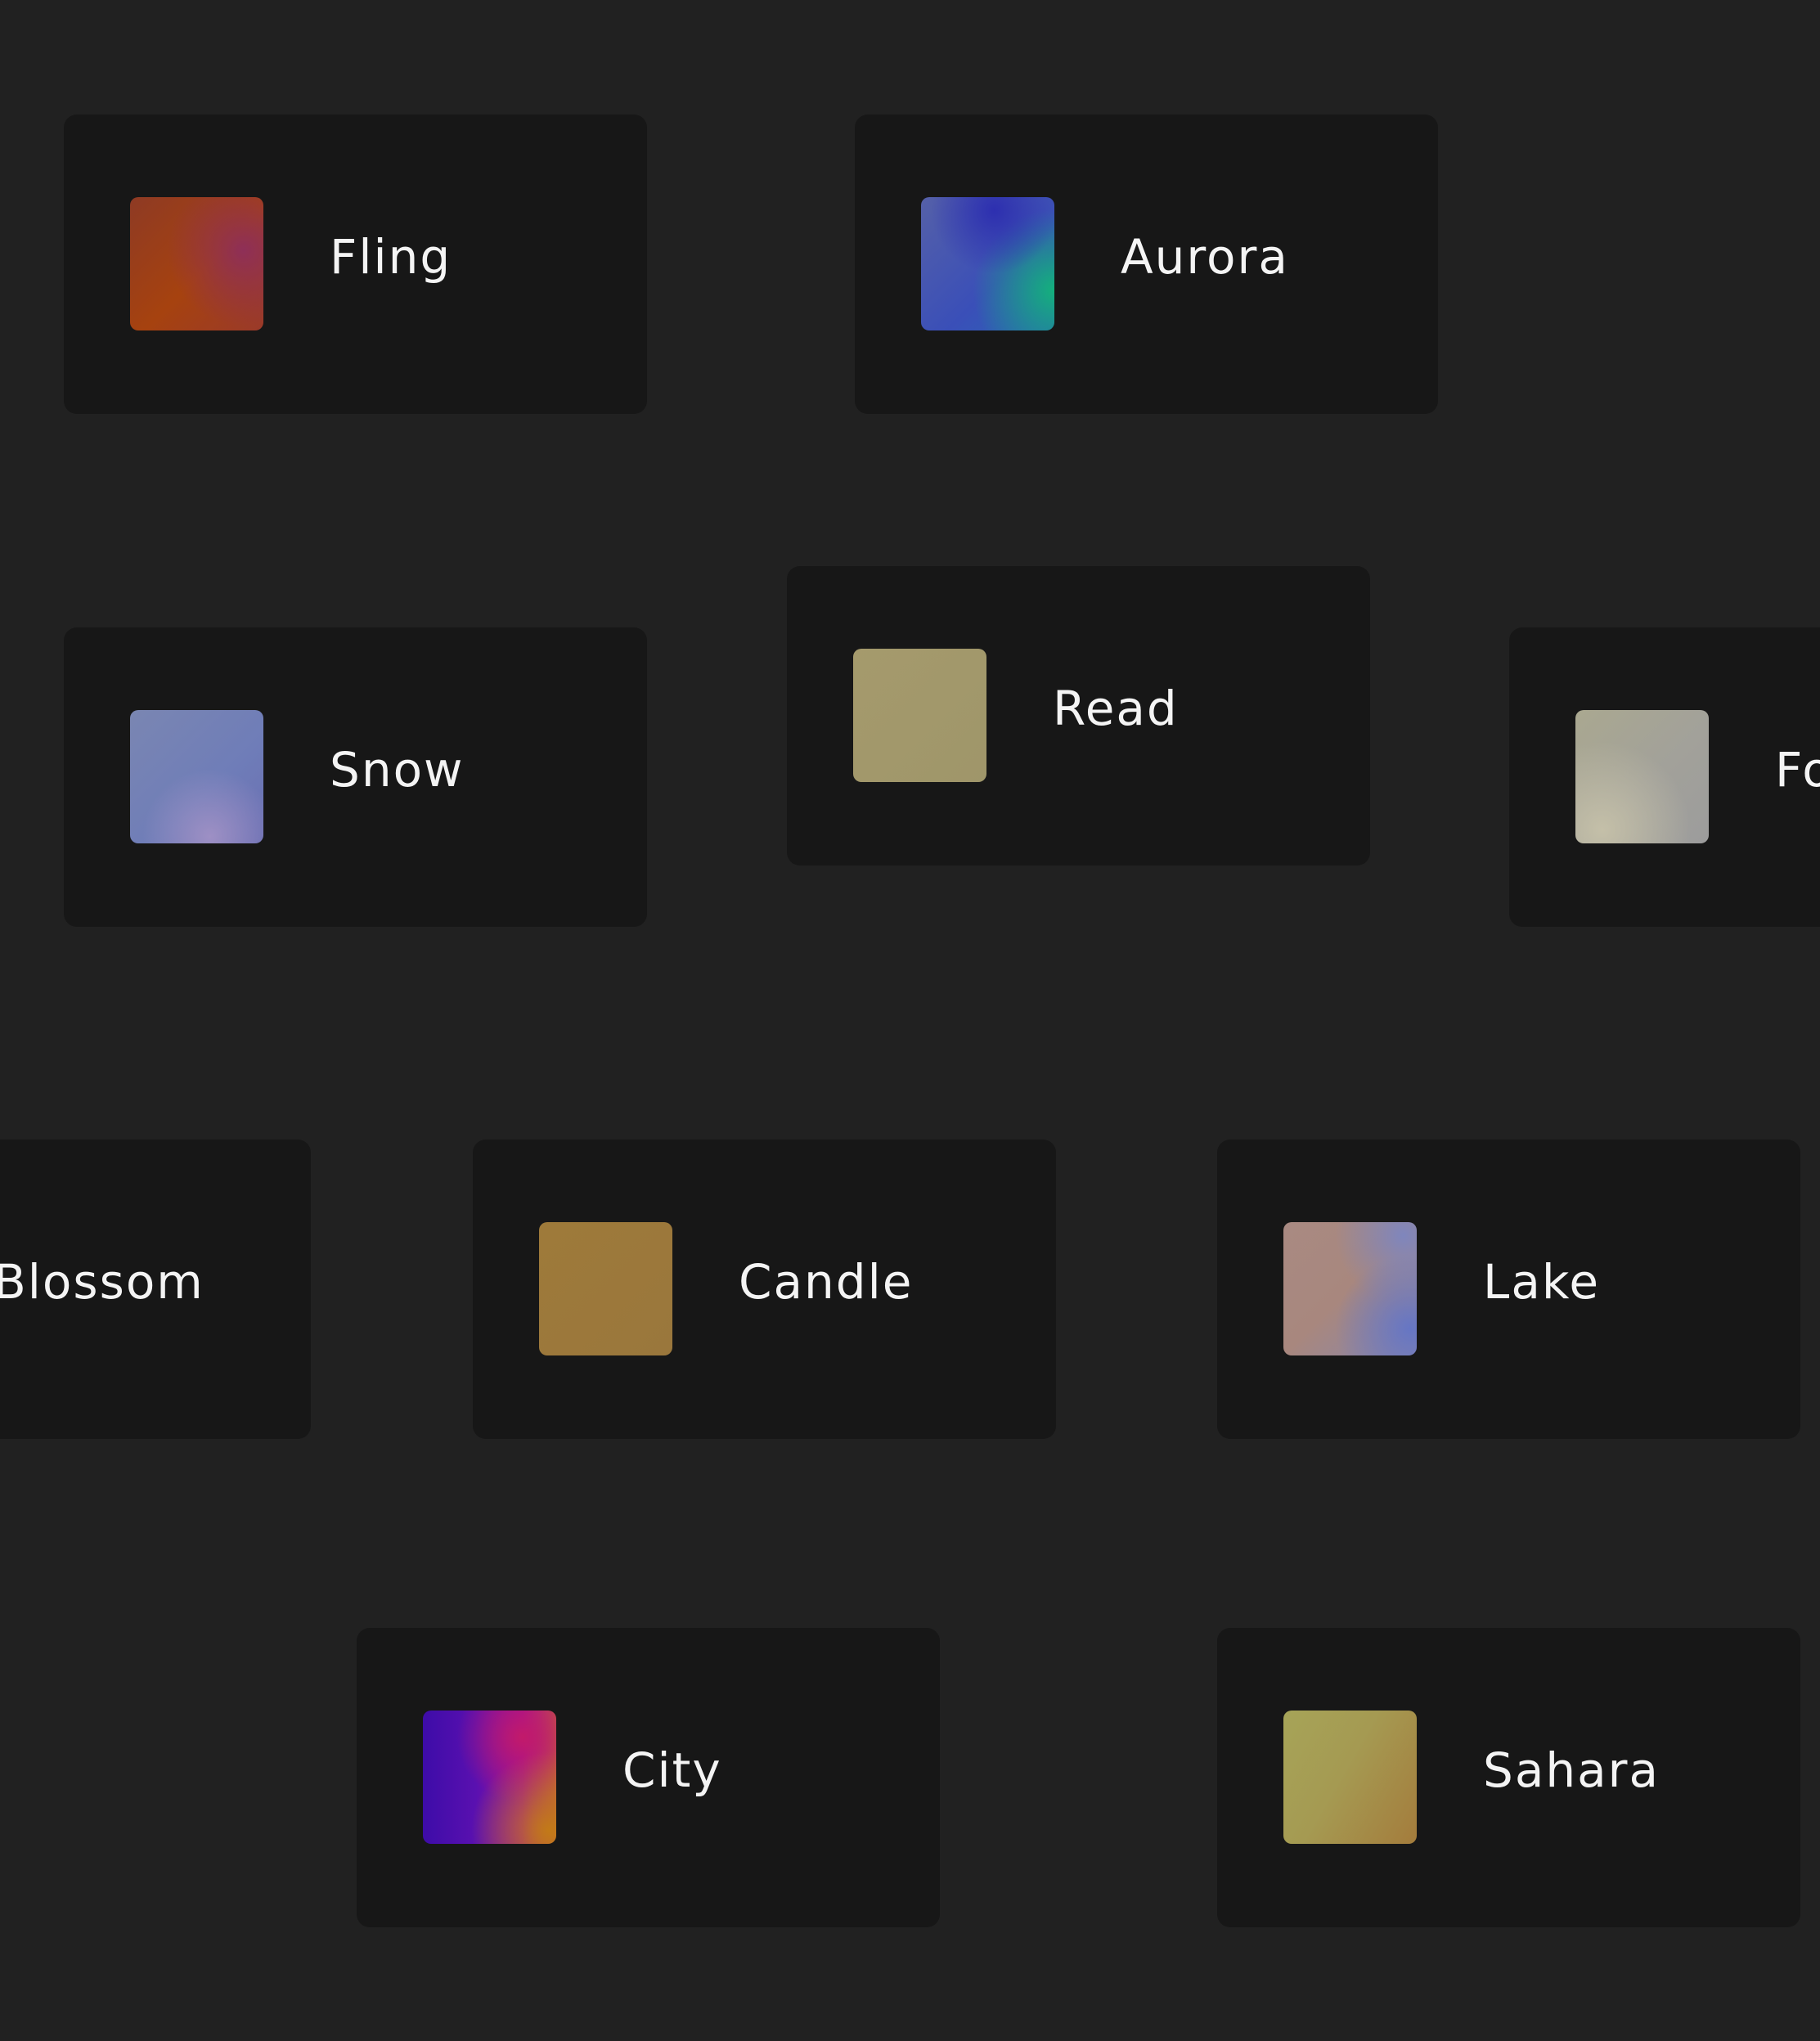 This screenshot has width=1820, height=2041. I want to click on theme-card-snow: Snow, so click(355, 777).